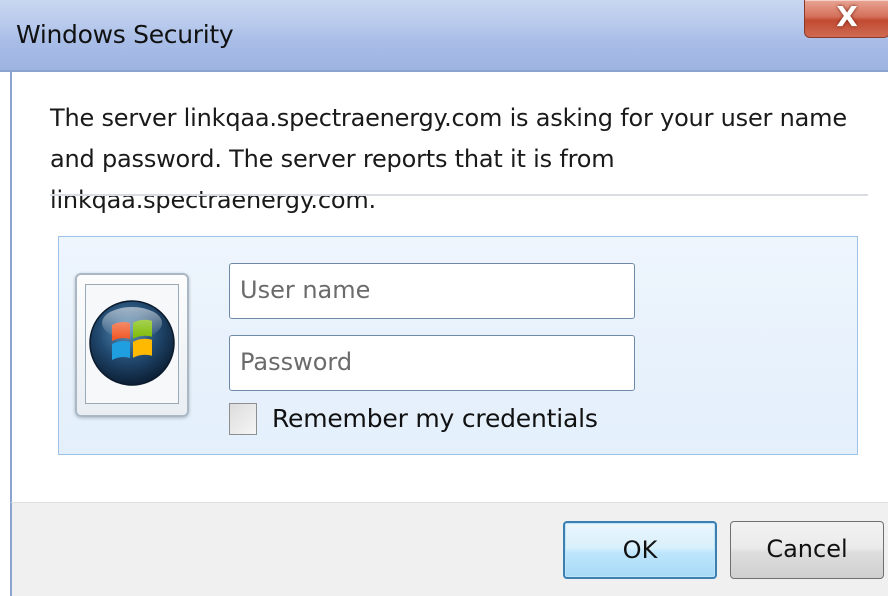 Image resolution: width=888 pixels, height=596 pixels. I want to click on window-title: Windows Security, so click(125, 34).